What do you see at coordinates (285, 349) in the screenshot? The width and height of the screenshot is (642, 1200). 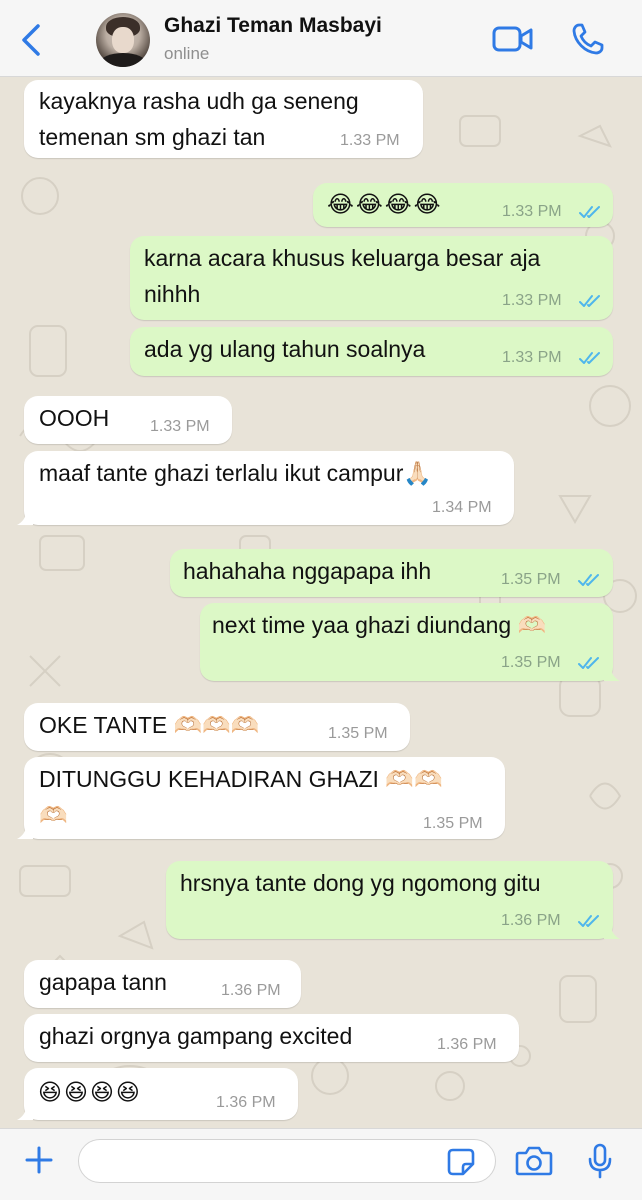 I see `message-text: ada yg ulang tahun soalnya` at bounding box center [285, 349].